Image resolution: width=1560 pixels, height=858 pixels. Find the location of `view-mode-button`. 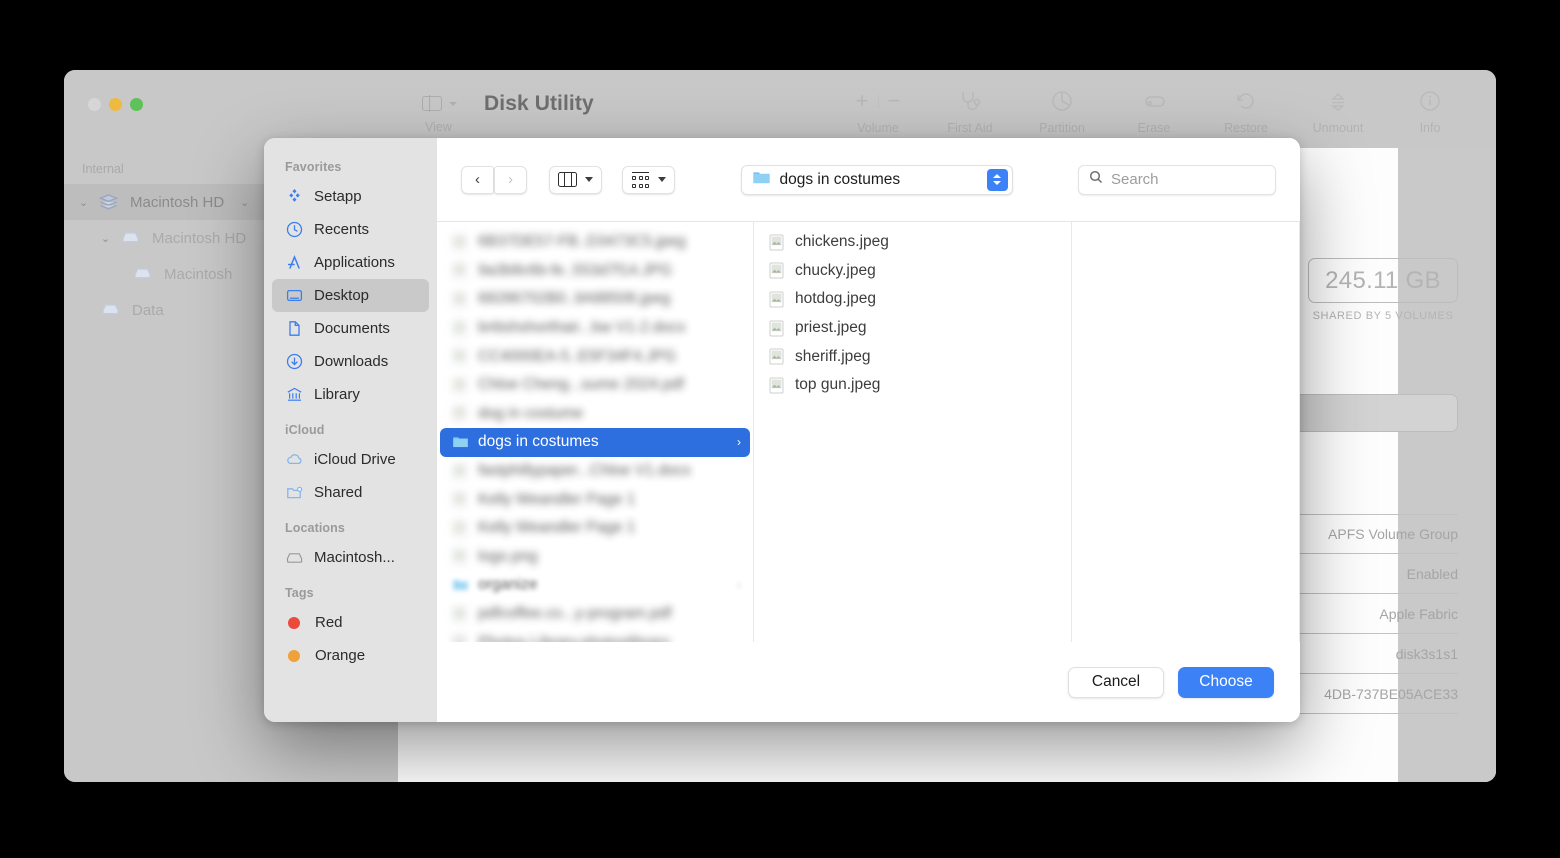

view-mode-button is located at coordinates (575, 179).